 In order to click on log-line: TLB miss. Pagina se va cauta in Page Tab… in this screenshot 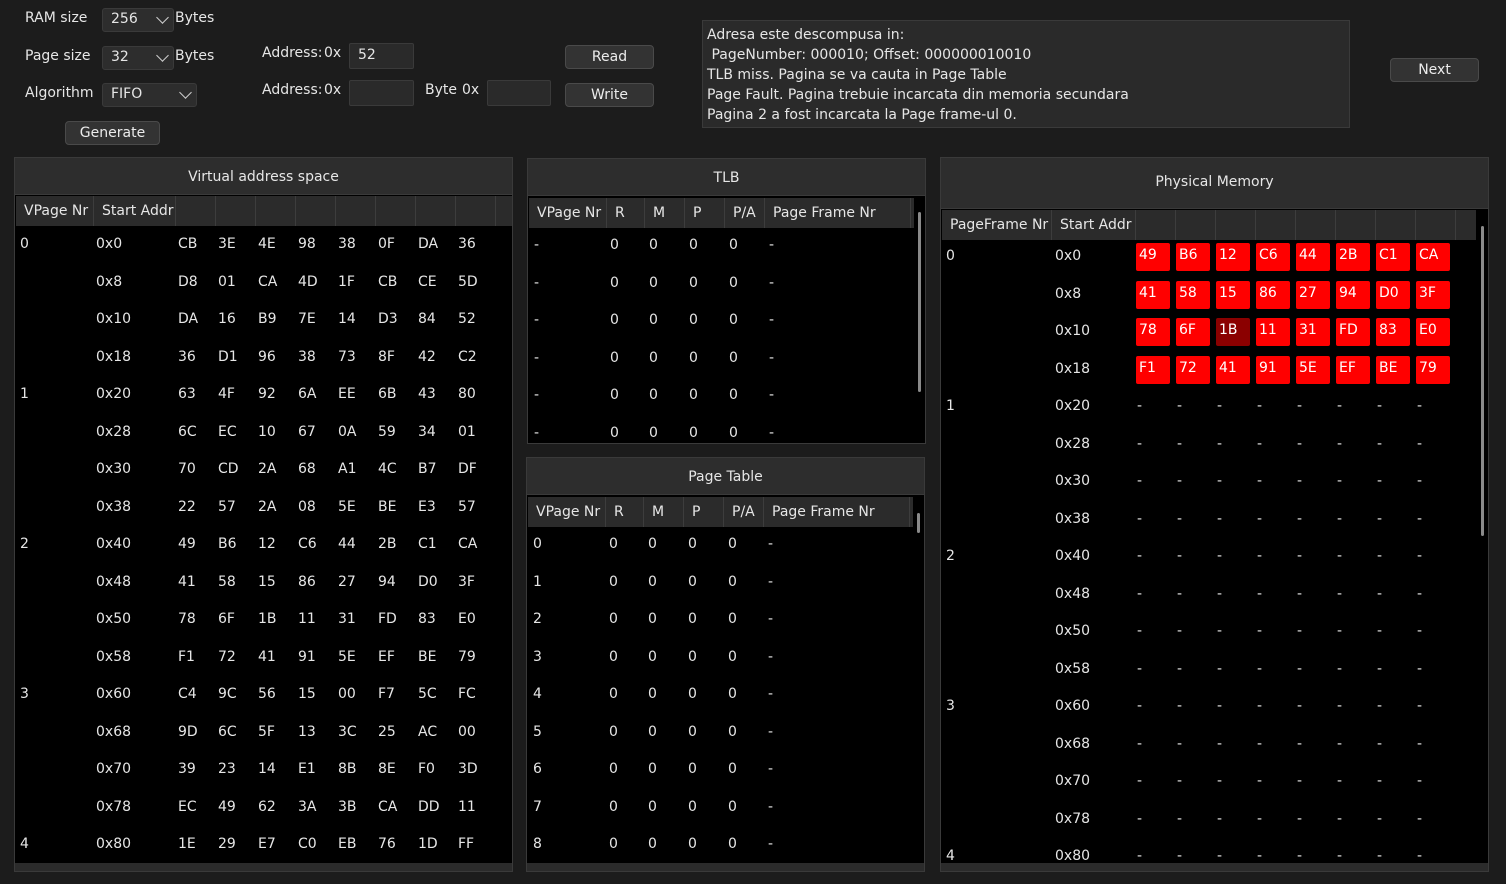, I will do `click(857, 75)`.